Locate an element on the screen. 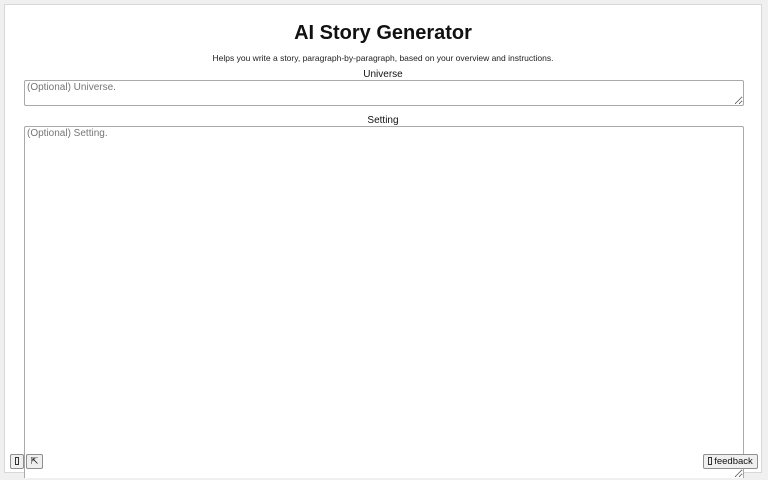 Image resolution: width=768 pixels, height=480 pixels. feedback-label: feedback is located at coordinates (733, 461).